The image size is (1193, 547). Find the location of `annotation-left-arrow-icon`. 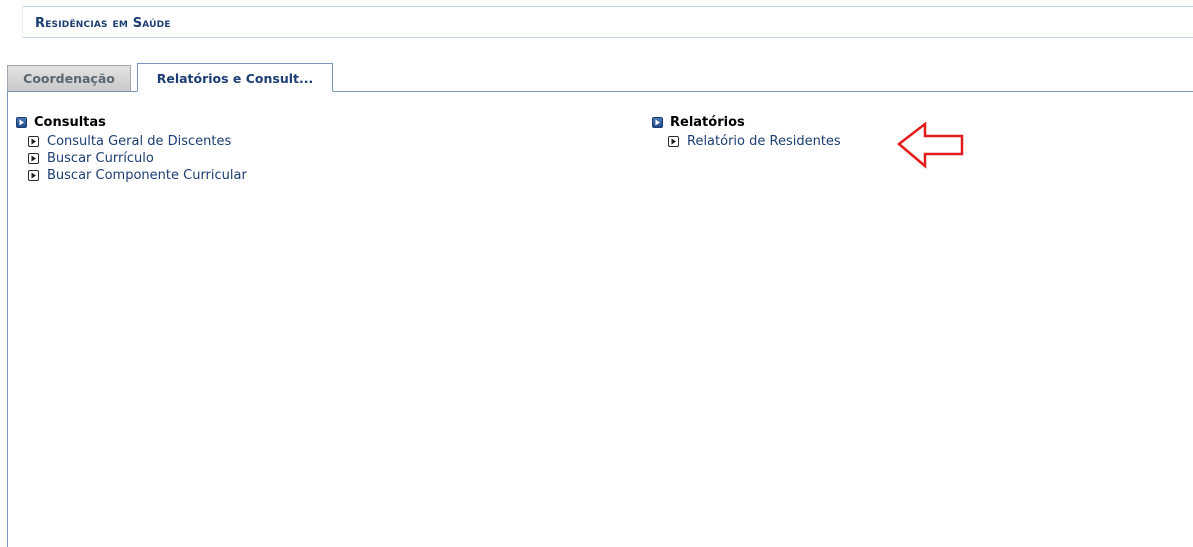

annotation-left-arrow-icon is located at coordinates (930, 145).